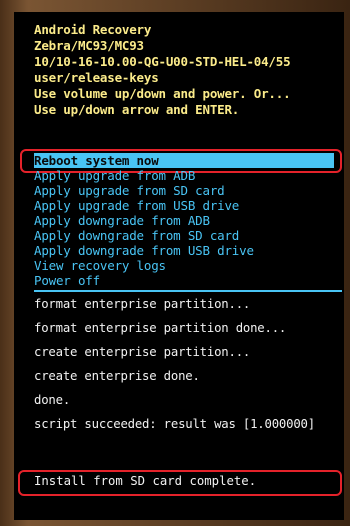  I want to click on menu-item-power-off: Power off, so click(184, 280).